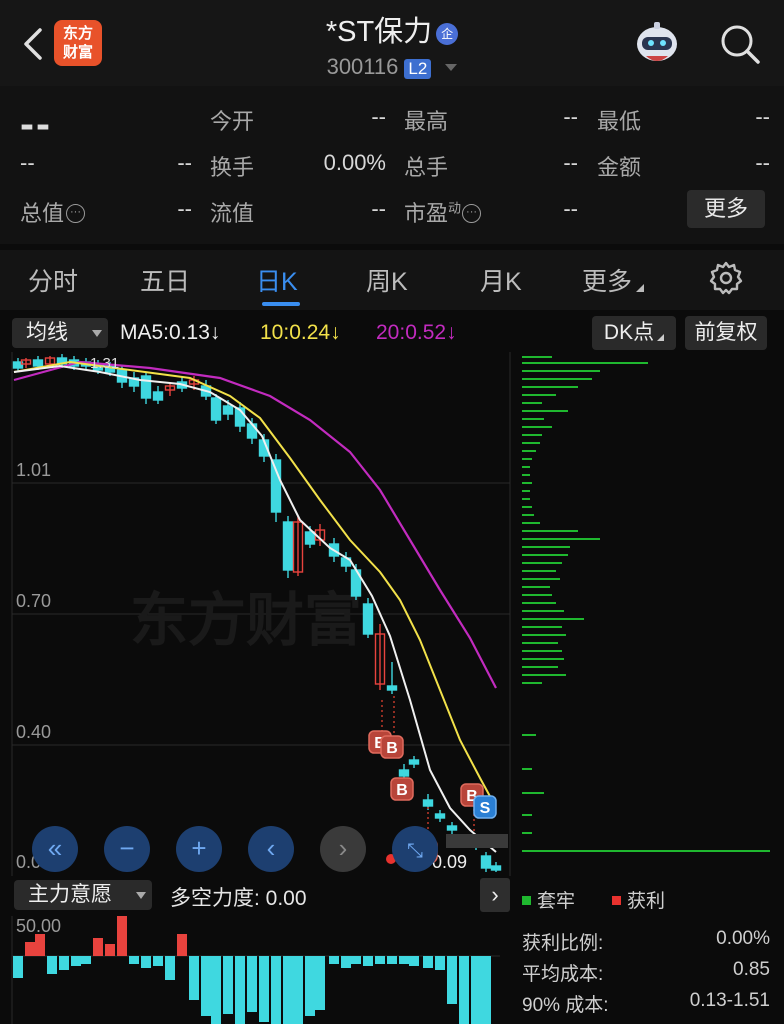 The height and width of the screenshot is (1024, 784). What do you see at coordinates (38, 44) in the screenshot?
I see `back-icon` at bounding box center [38, 44].